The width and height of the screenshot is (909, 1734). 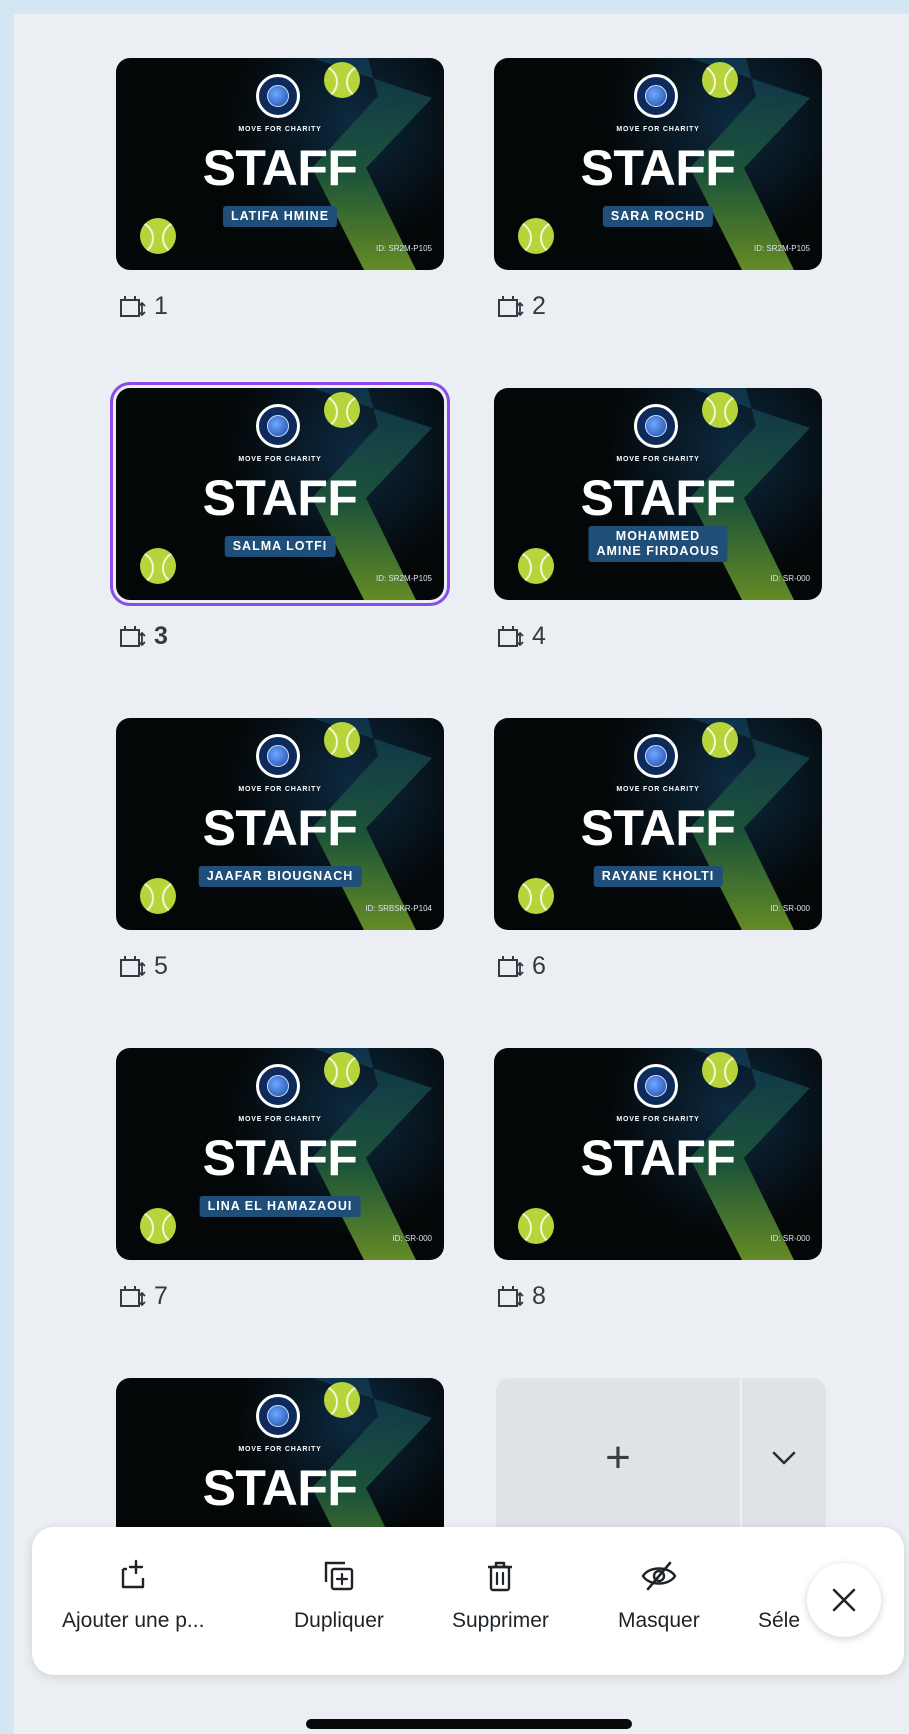 What do you see at coordinates (779, 1576) in the screenshot?
I see `select-icon` at bounding box center [779, 1576].